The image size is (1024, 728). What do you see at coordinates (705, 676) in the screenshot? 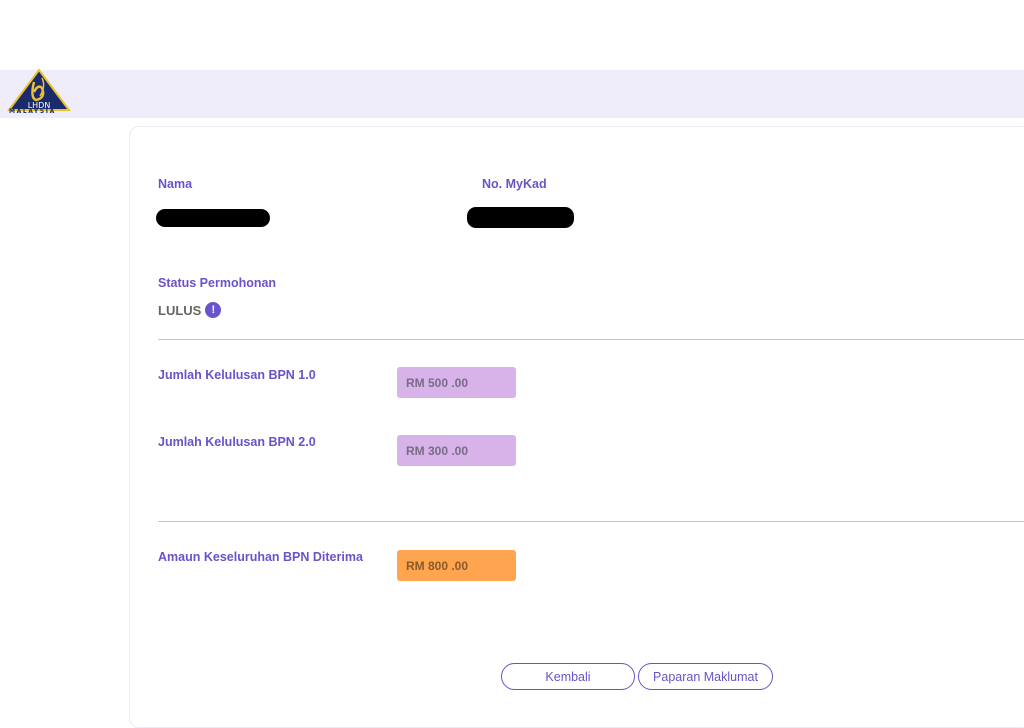
I see `view-details-button: Paparan Maklumat` at bounding box center [705, 676].